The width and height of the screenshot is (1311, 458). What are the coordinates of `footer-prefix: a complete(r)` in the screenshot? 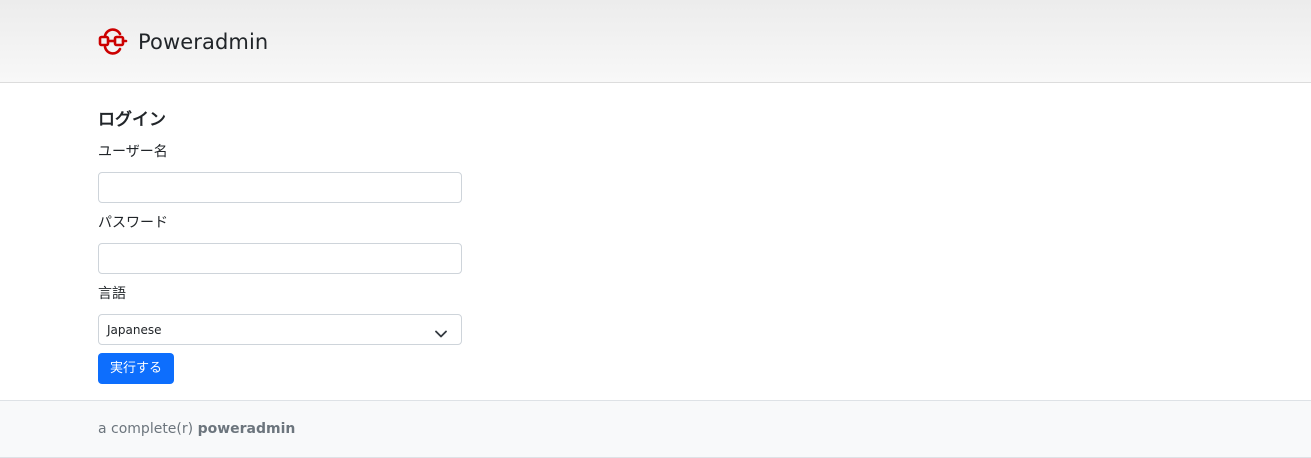 It's located at (146, 429).